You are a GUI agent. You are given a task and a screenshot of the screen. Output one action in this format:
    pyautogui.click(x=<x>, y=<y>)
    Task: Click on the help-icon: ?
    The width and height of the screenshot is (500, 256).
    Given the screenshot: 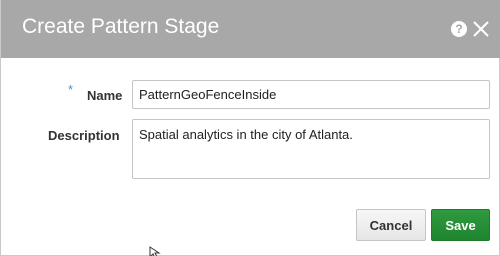 What is the action you would take?
    pyautogui.click(x=459, y=29)
    